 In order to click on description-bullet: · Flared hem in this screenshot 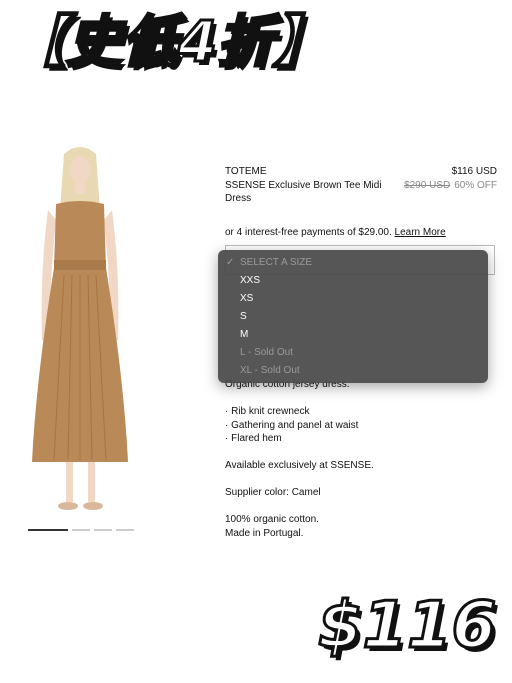, I will do `click(253, 438)`.